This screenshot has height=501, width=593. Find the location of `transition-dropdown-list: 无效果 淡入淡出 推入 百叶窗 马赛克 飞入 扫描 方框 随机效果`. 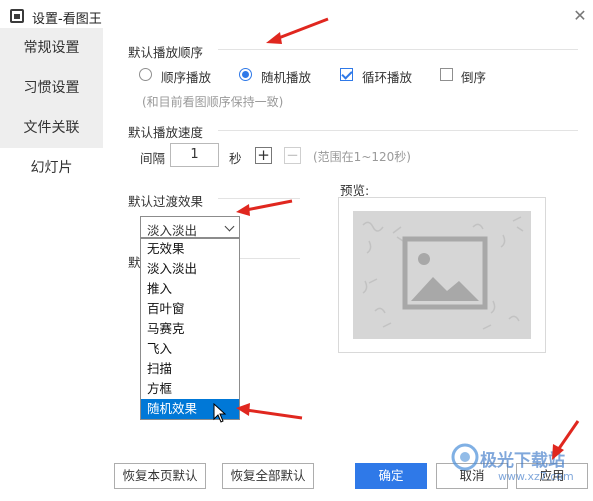

transition-dropdown-list: 无效果 淡入淡出 推入 百叶窗 马赛克 飞入 扫描 方框 随机效果 is located at coordinates (190, 329).